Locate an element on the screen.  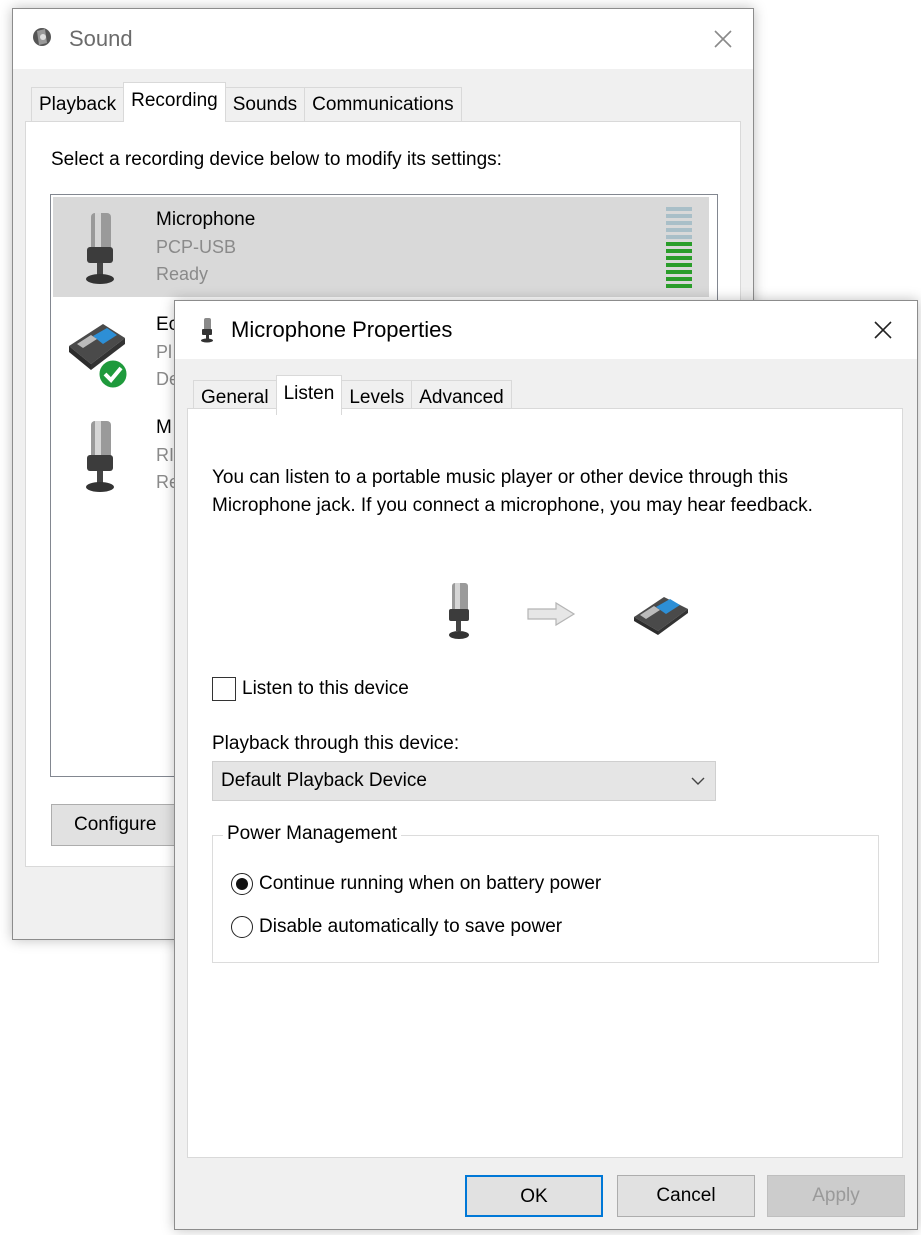
sound-tabs: Playback Recording Sounds Communications is located at coordinates (246, 102).